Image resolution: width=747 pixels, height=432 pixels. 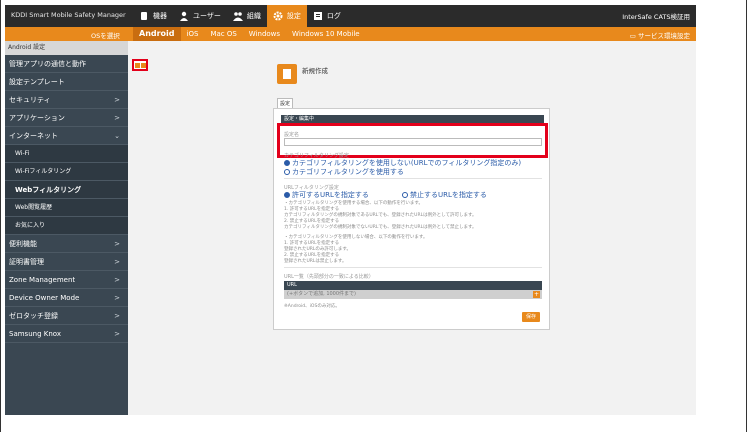 What do you see at coordinates (278, 16) in the screenshot?
I see `gear-icon` at bounding box center [278, 16].